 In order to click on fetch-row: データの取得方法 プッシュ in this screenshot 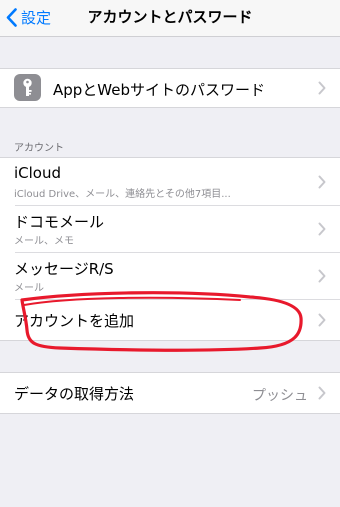, I will do `click(170, 393)`.